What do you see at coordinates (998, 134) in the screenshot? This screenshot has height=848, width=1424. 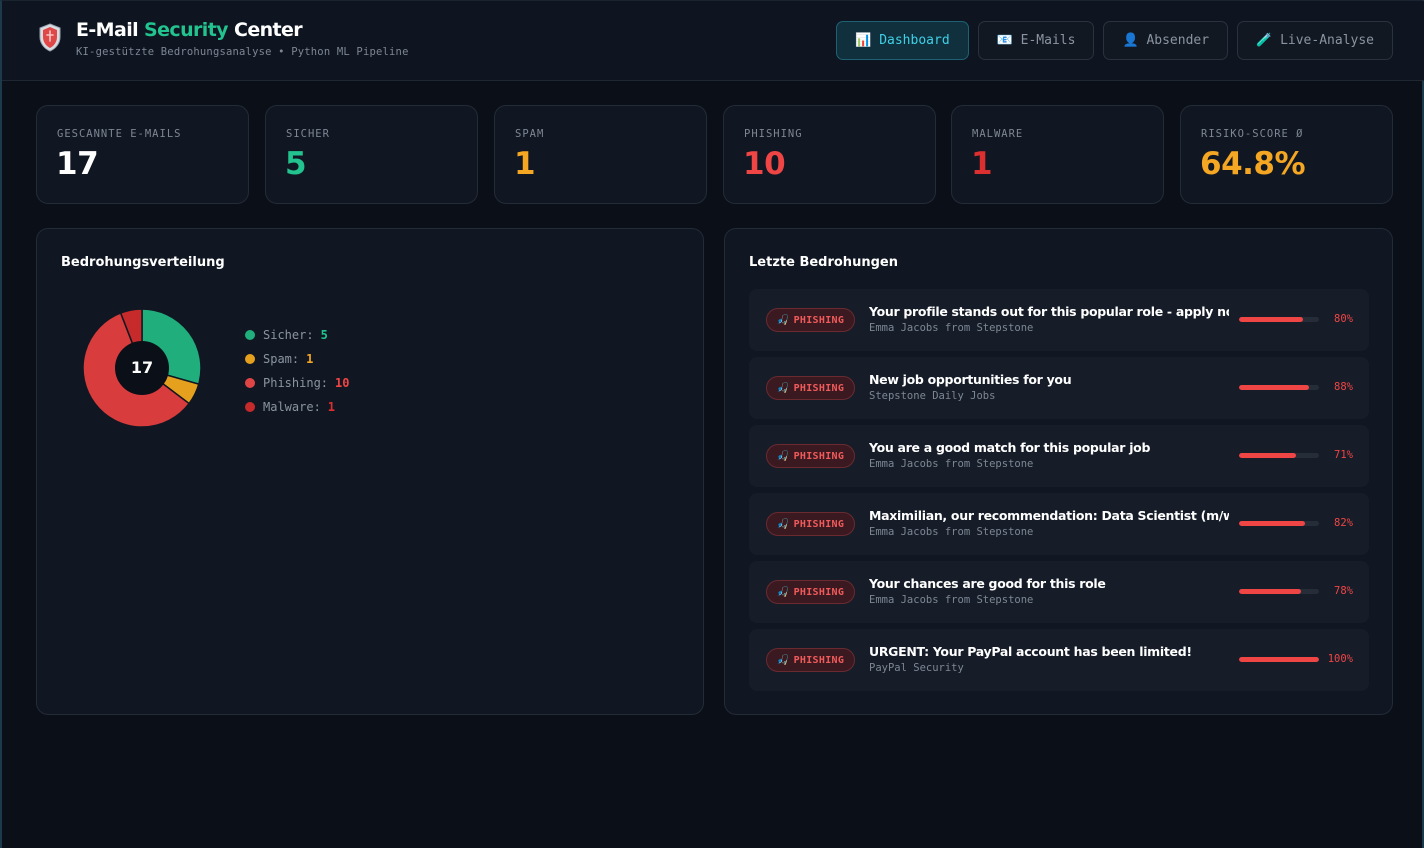 I see `stat-label: MALWARE` at bounding box center [998, 134].